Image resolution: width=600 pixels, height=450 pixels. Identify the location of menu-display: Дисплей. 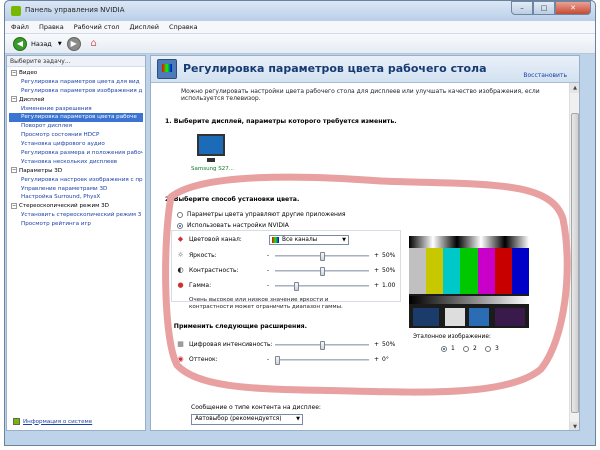
(144, 27).